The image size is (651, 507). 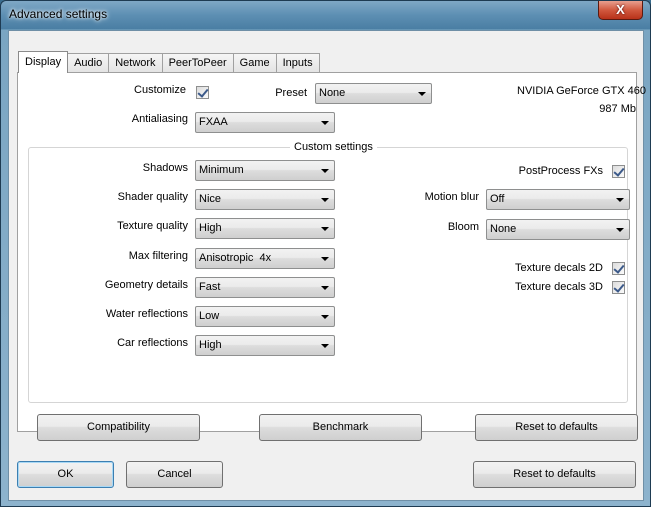 What do you see at coordinates (560, 171) in the screenshot?
I see `postprocess-label: PostProcess FXs` at bounding box center [560, 171].